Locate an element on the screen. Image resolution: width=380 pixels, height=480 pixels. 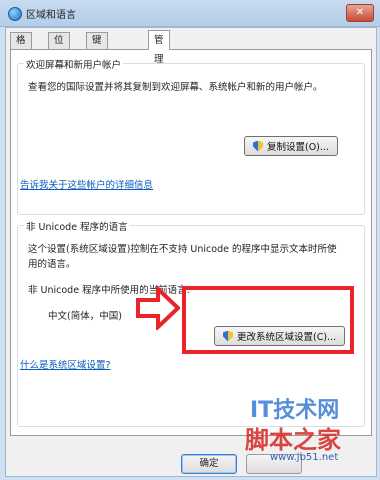
welcome-description: 查看您的国际设置并将其复制到欢迎屏幕、系统帐户和新的用户帐户。 is located at coordinates (175, 87).